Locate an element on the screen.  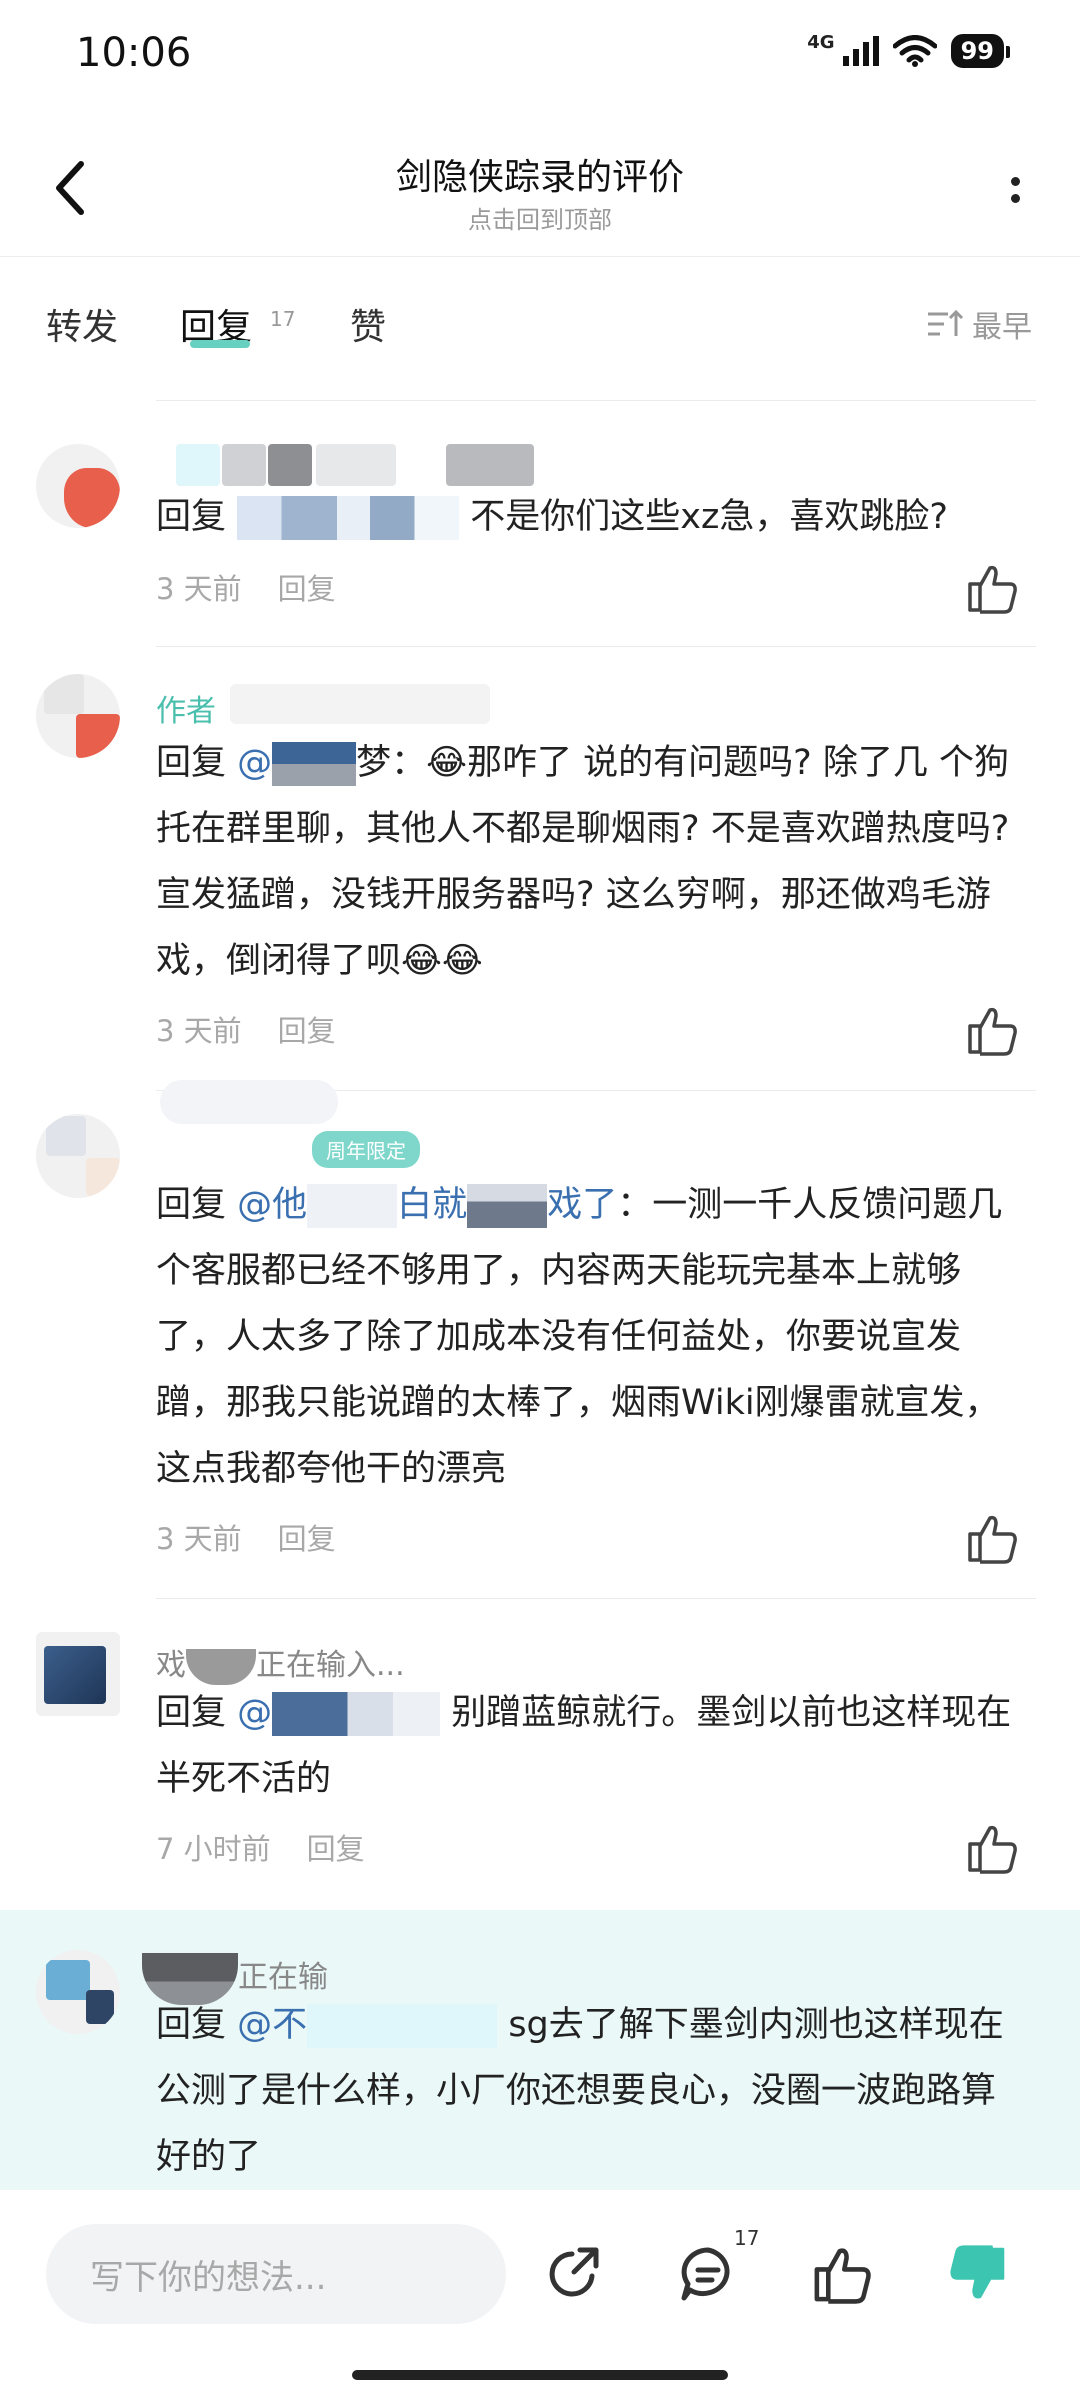
mention-end: 戏了 is located at coordinates (582, 1205).